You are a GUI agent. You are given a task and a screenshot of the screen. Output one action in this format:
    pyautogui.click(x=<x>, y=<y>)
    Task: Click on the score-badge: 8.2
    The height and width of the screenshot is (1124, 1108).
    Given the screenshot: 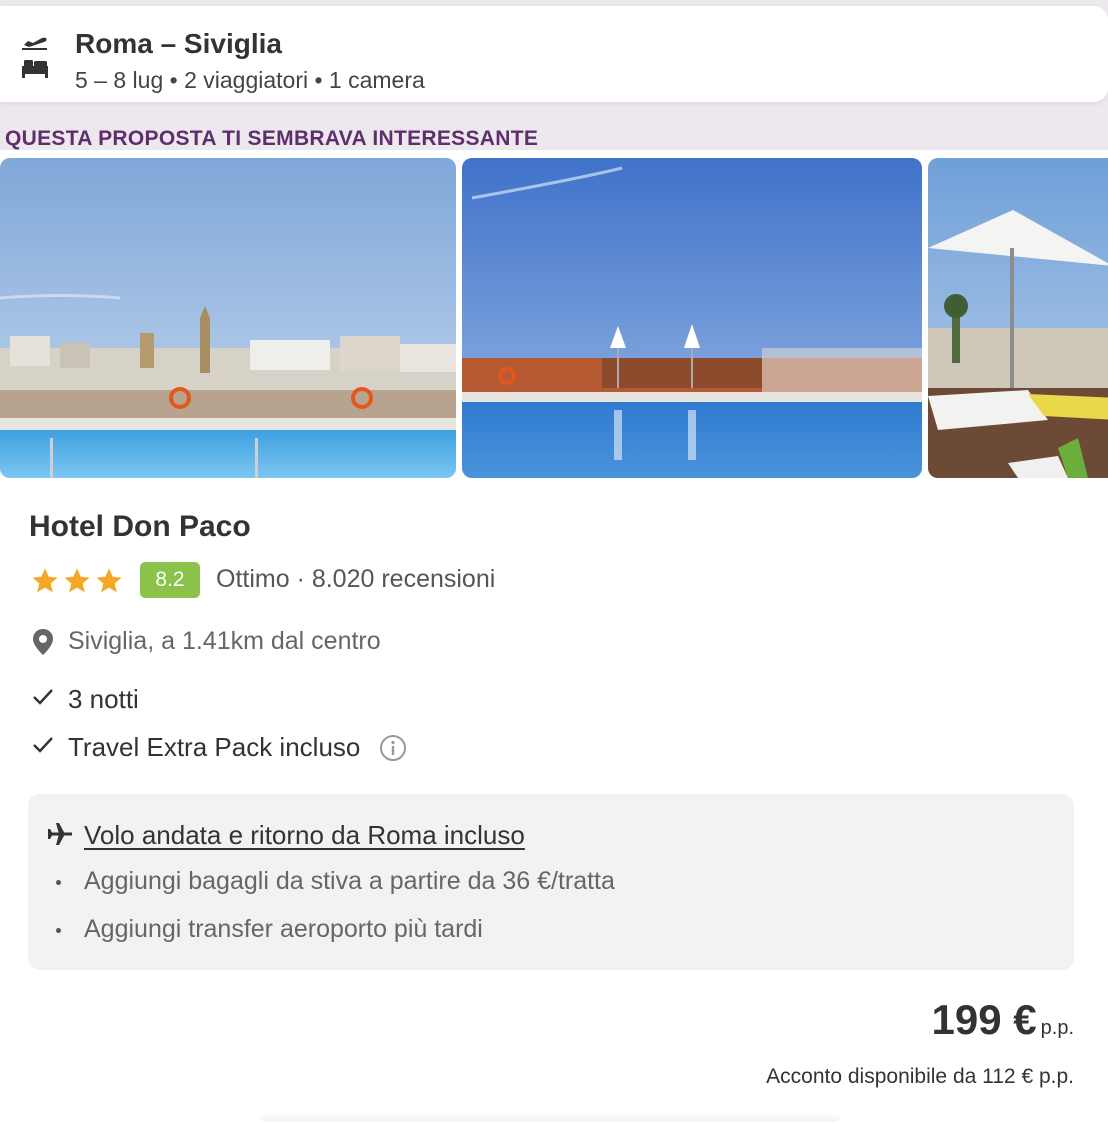 What is the action you would take?
    pyautogui.click(x=170, y=580)
    